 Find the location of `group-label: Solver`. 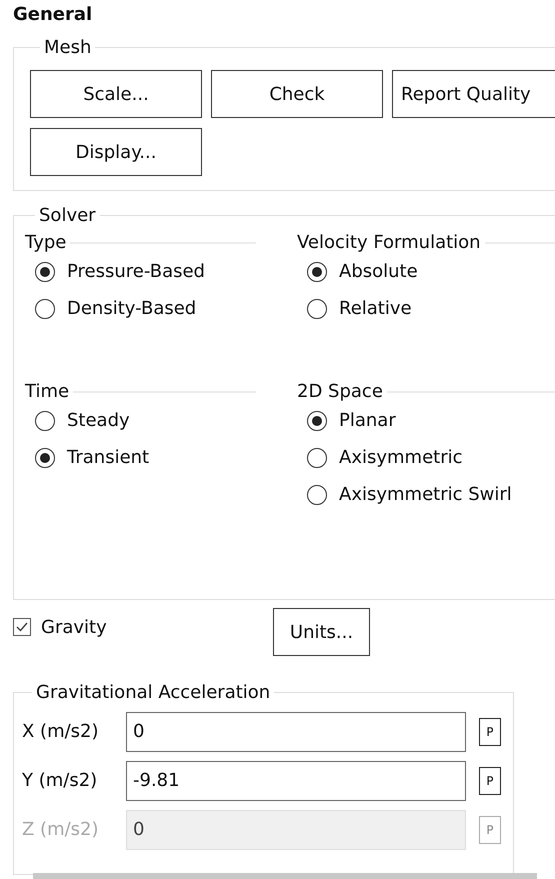

group-label: Solver is located at coordinates (67, 215).